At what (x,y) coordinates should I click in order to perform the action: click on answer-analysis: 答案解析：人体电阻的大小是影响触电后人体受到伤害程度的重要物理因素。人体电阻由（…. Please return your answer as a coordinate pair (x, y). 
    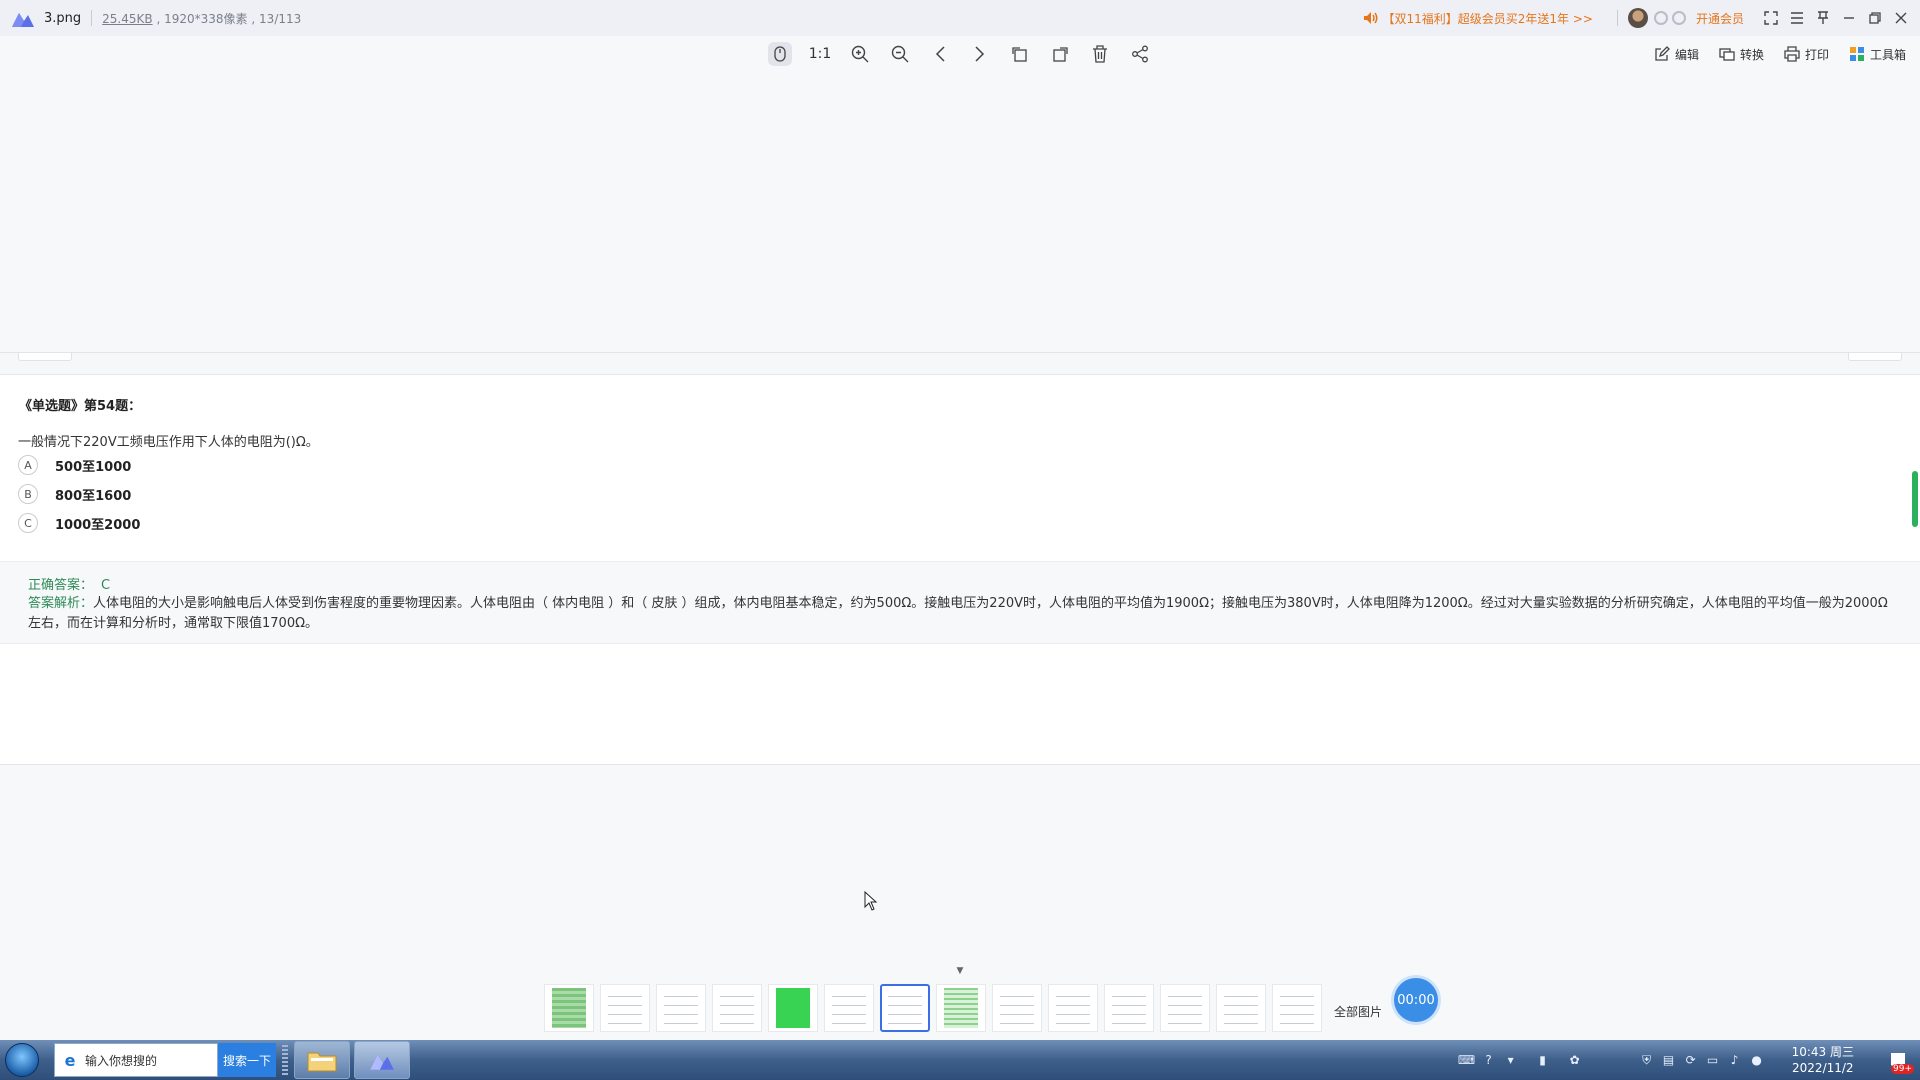
    Looking at the image, I should click on (963, 614).